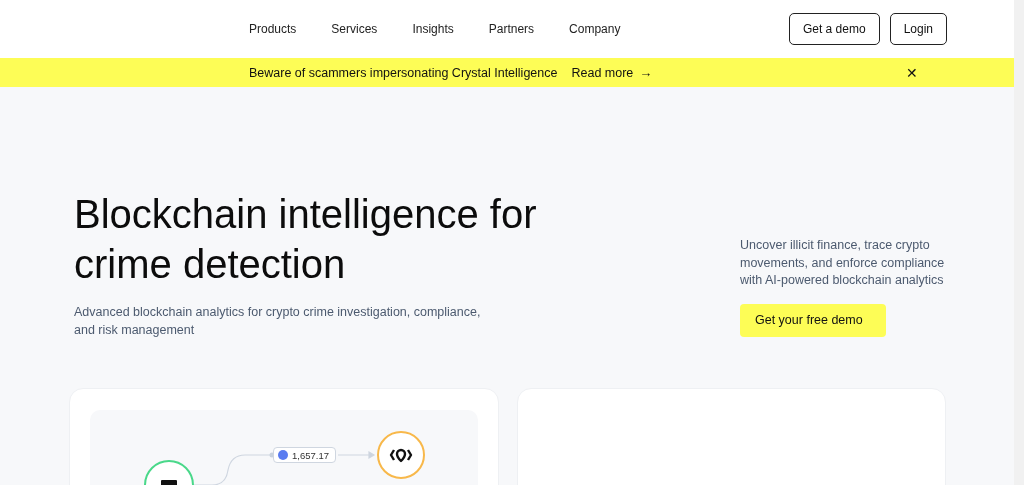  I want to click on wallet-node, so click(169, 472).